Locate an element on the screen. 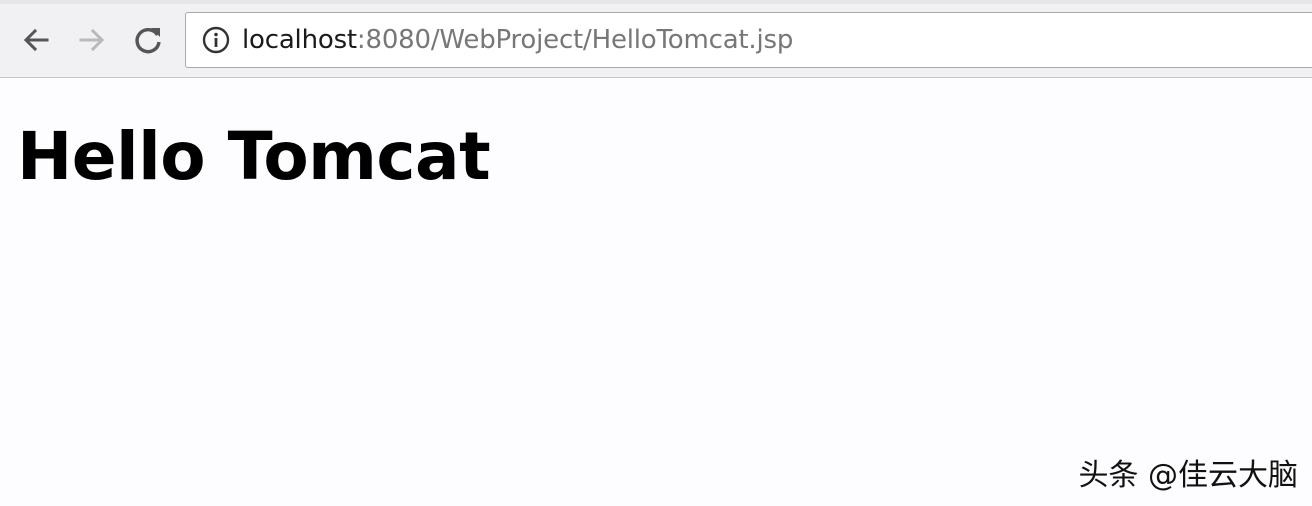 The height and width of the screenshot is (506, 1312). reload-button is located at coordinates (148, 40).